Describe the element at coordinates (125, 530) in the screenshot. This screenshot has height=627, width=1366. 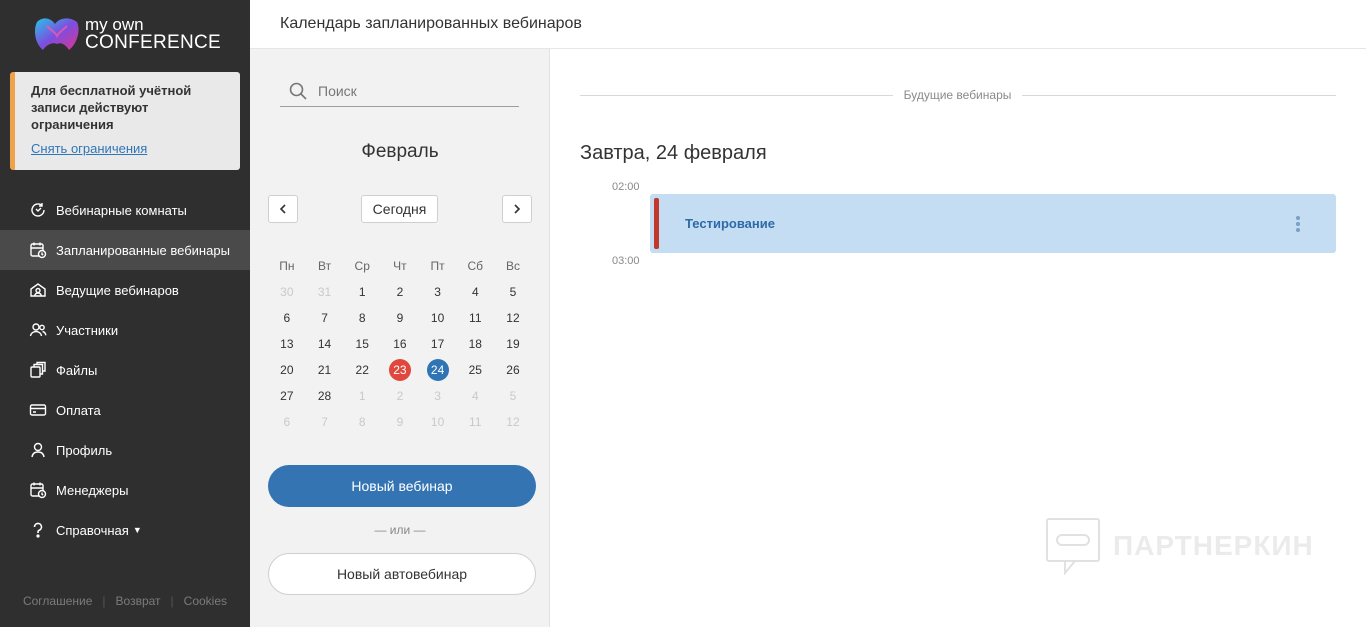
I see `sidebar-item-help: Справочная ▼` at that location.